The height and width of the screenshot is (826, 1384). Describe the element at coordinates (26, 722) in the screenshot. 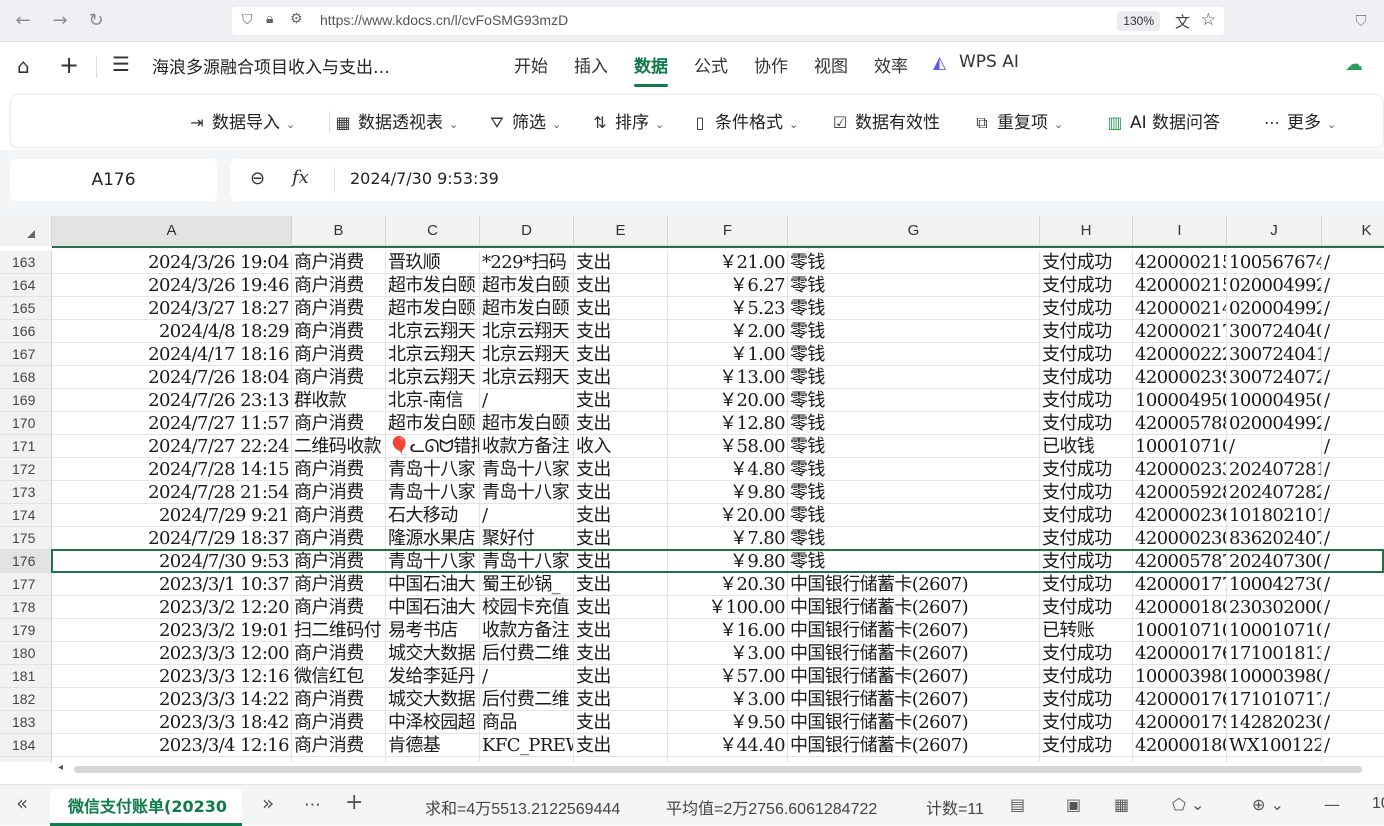

I see `row-header: 183` at that location.